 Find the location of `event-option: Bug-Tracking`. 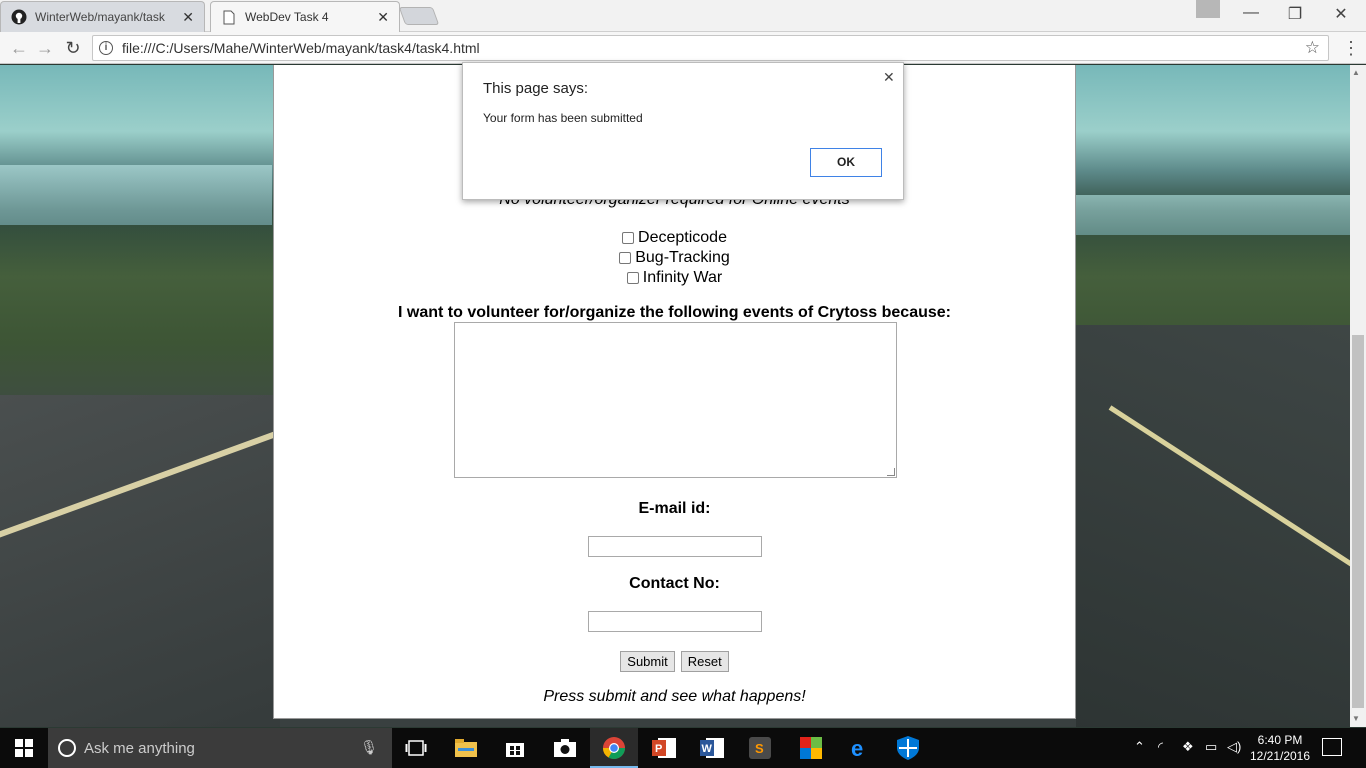

event-option: Bug-Tracking is located at coordinates (674, 258).